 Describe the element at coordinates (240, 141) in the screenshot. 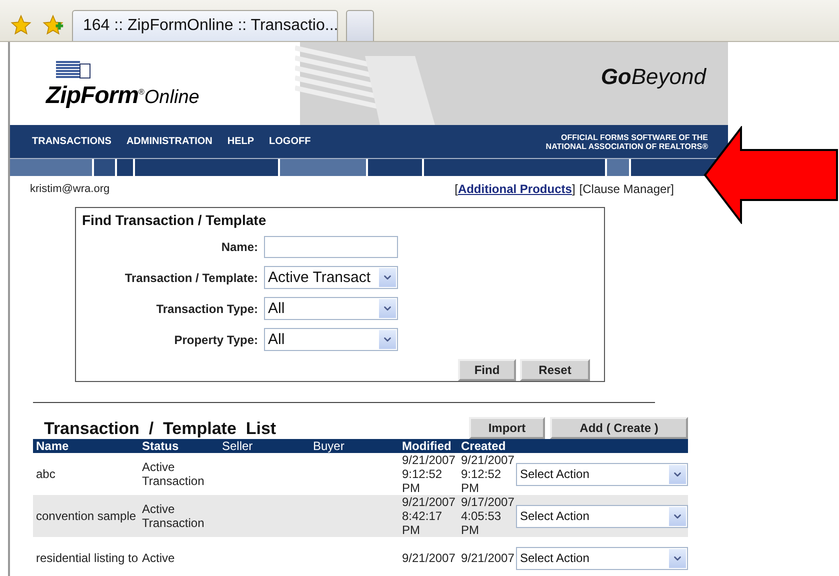

I see `nav-link: HELP` at that location.